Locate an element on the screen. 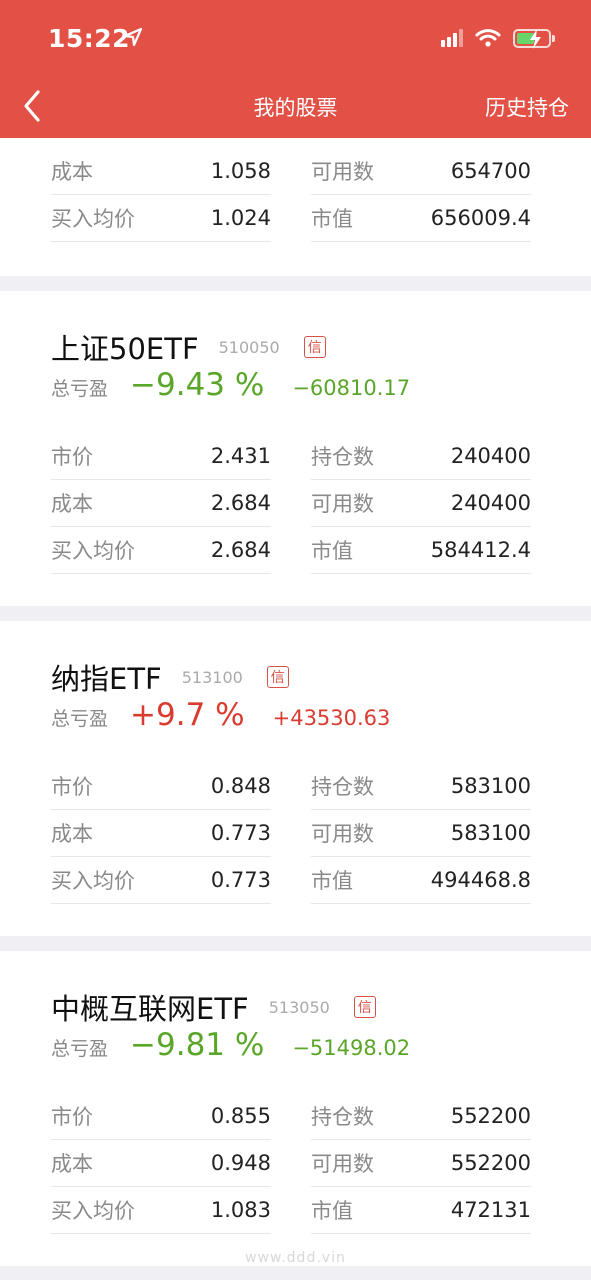 This screenshot has width=591, height=1280. pl-amount: −60810.17 is located at coordinates (351, 388).